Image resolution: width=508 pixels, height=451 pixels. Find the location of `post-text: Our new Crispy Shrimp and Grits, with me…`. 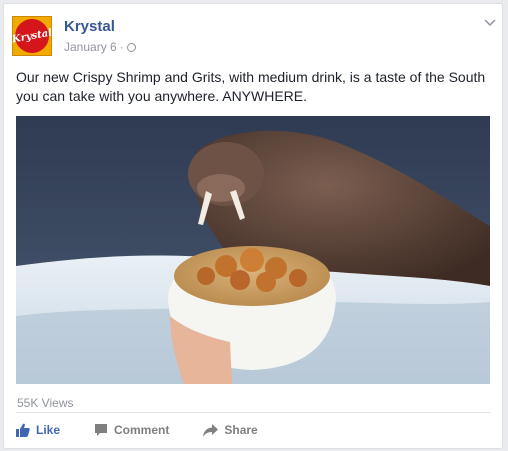

post-text: Our new Crispy Shrimp and Grits, with me… is located at coordinates (251, 86).